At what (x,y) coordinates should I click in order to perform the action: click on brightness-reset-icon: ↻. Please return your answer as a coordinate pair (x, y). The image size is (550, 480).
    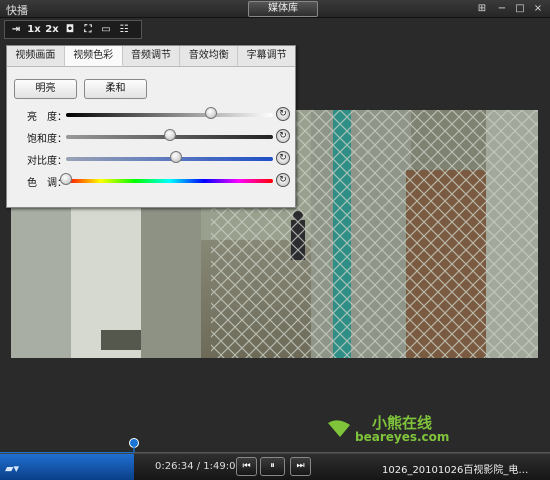
    Looking at the image, I should click on (283, 114).